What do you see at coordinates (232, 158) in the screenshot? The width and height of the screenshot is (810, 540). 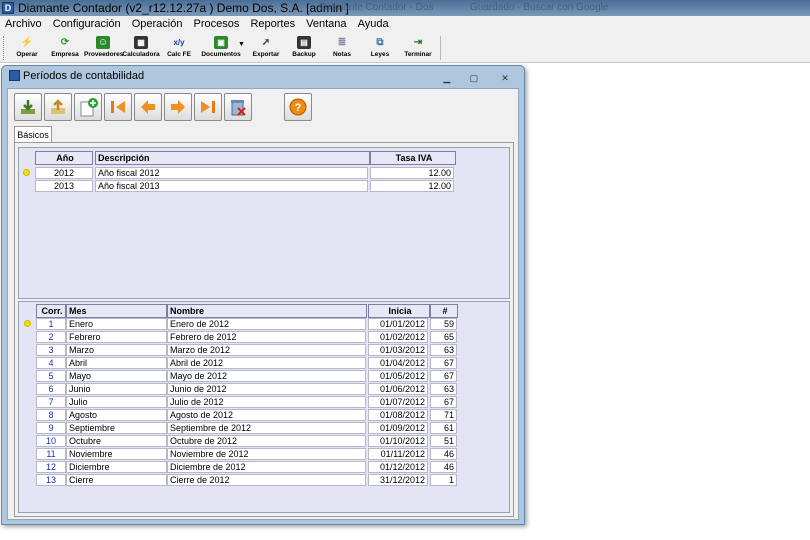 I see `column-header-description: Descripción` at bounding box center [232, 158].